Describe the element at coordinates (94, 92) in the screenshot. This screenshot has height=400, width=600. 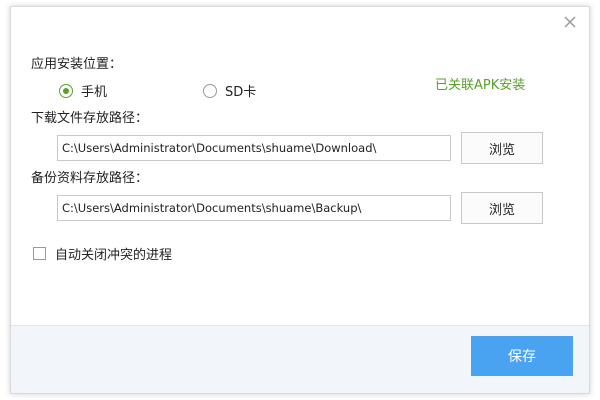
I see `radio-phone-label: 手机` at that location.